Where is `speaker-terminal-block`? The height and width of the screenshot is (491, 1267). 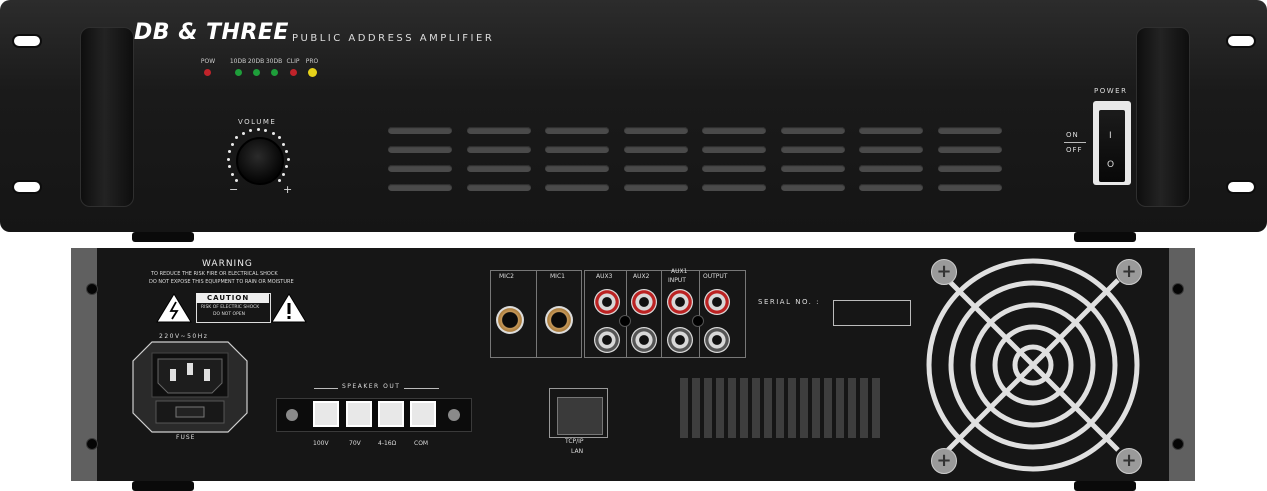
speaker-terminal-block is located at coordinates (374, 415).